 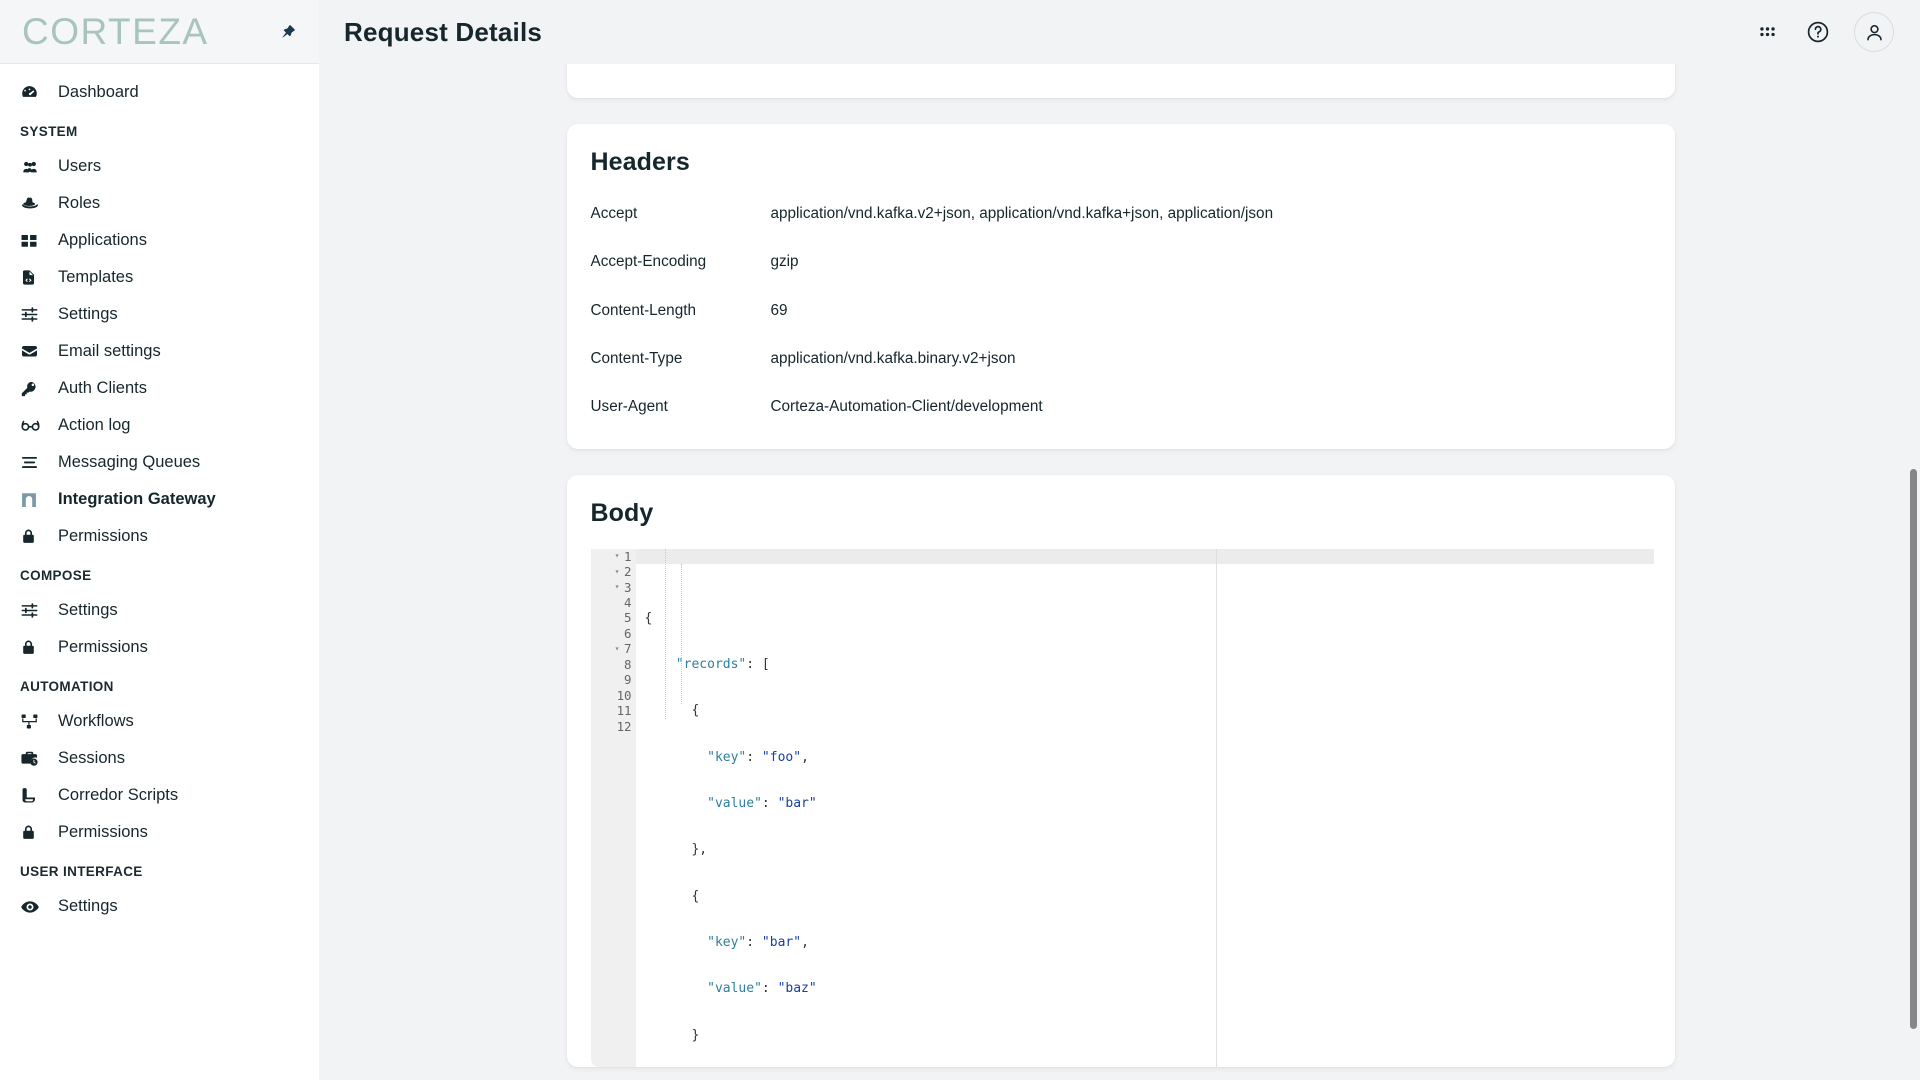 What do you see at coordinates (288, 32) in the screenshot?
I see `pin-icon` at bounding box center [288, 32].